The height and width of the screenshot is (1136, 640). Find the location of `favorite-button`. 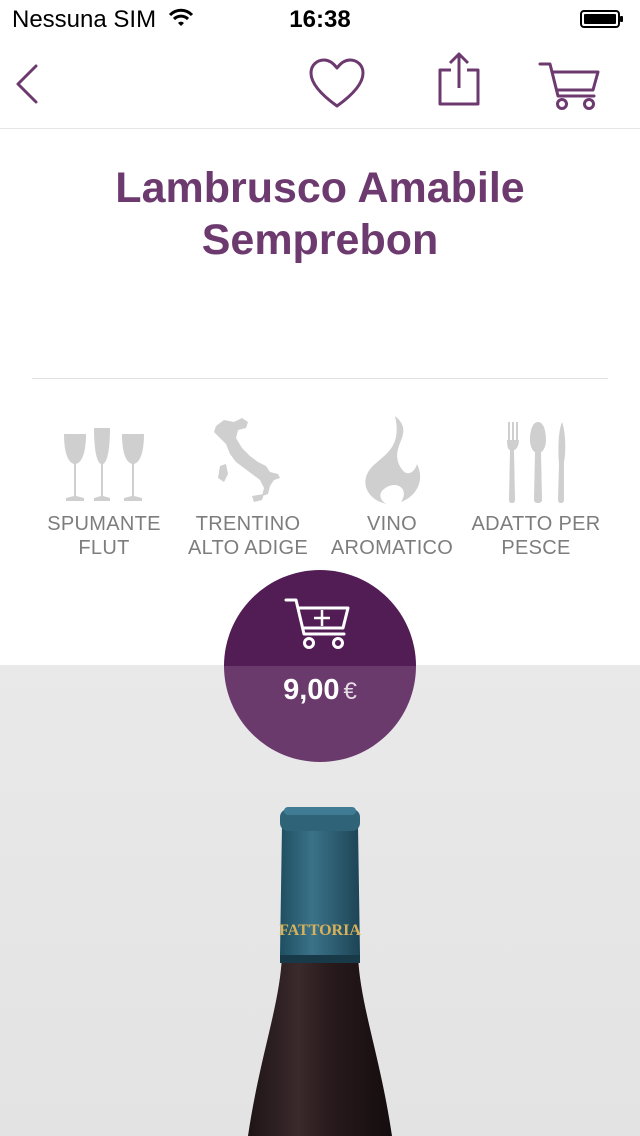

favorite-button is located at coordinates (337, 84).